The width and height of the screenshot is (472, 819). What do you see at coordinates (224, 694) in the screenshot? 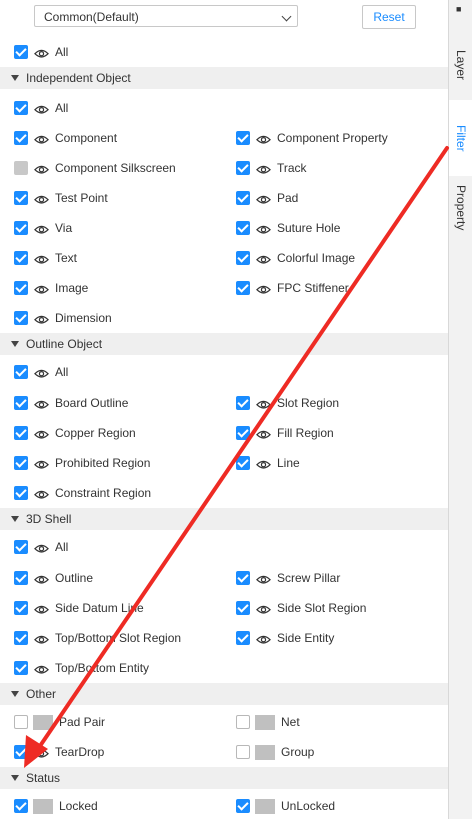
I see `section-other: Other` at bounding box center [224, 694].